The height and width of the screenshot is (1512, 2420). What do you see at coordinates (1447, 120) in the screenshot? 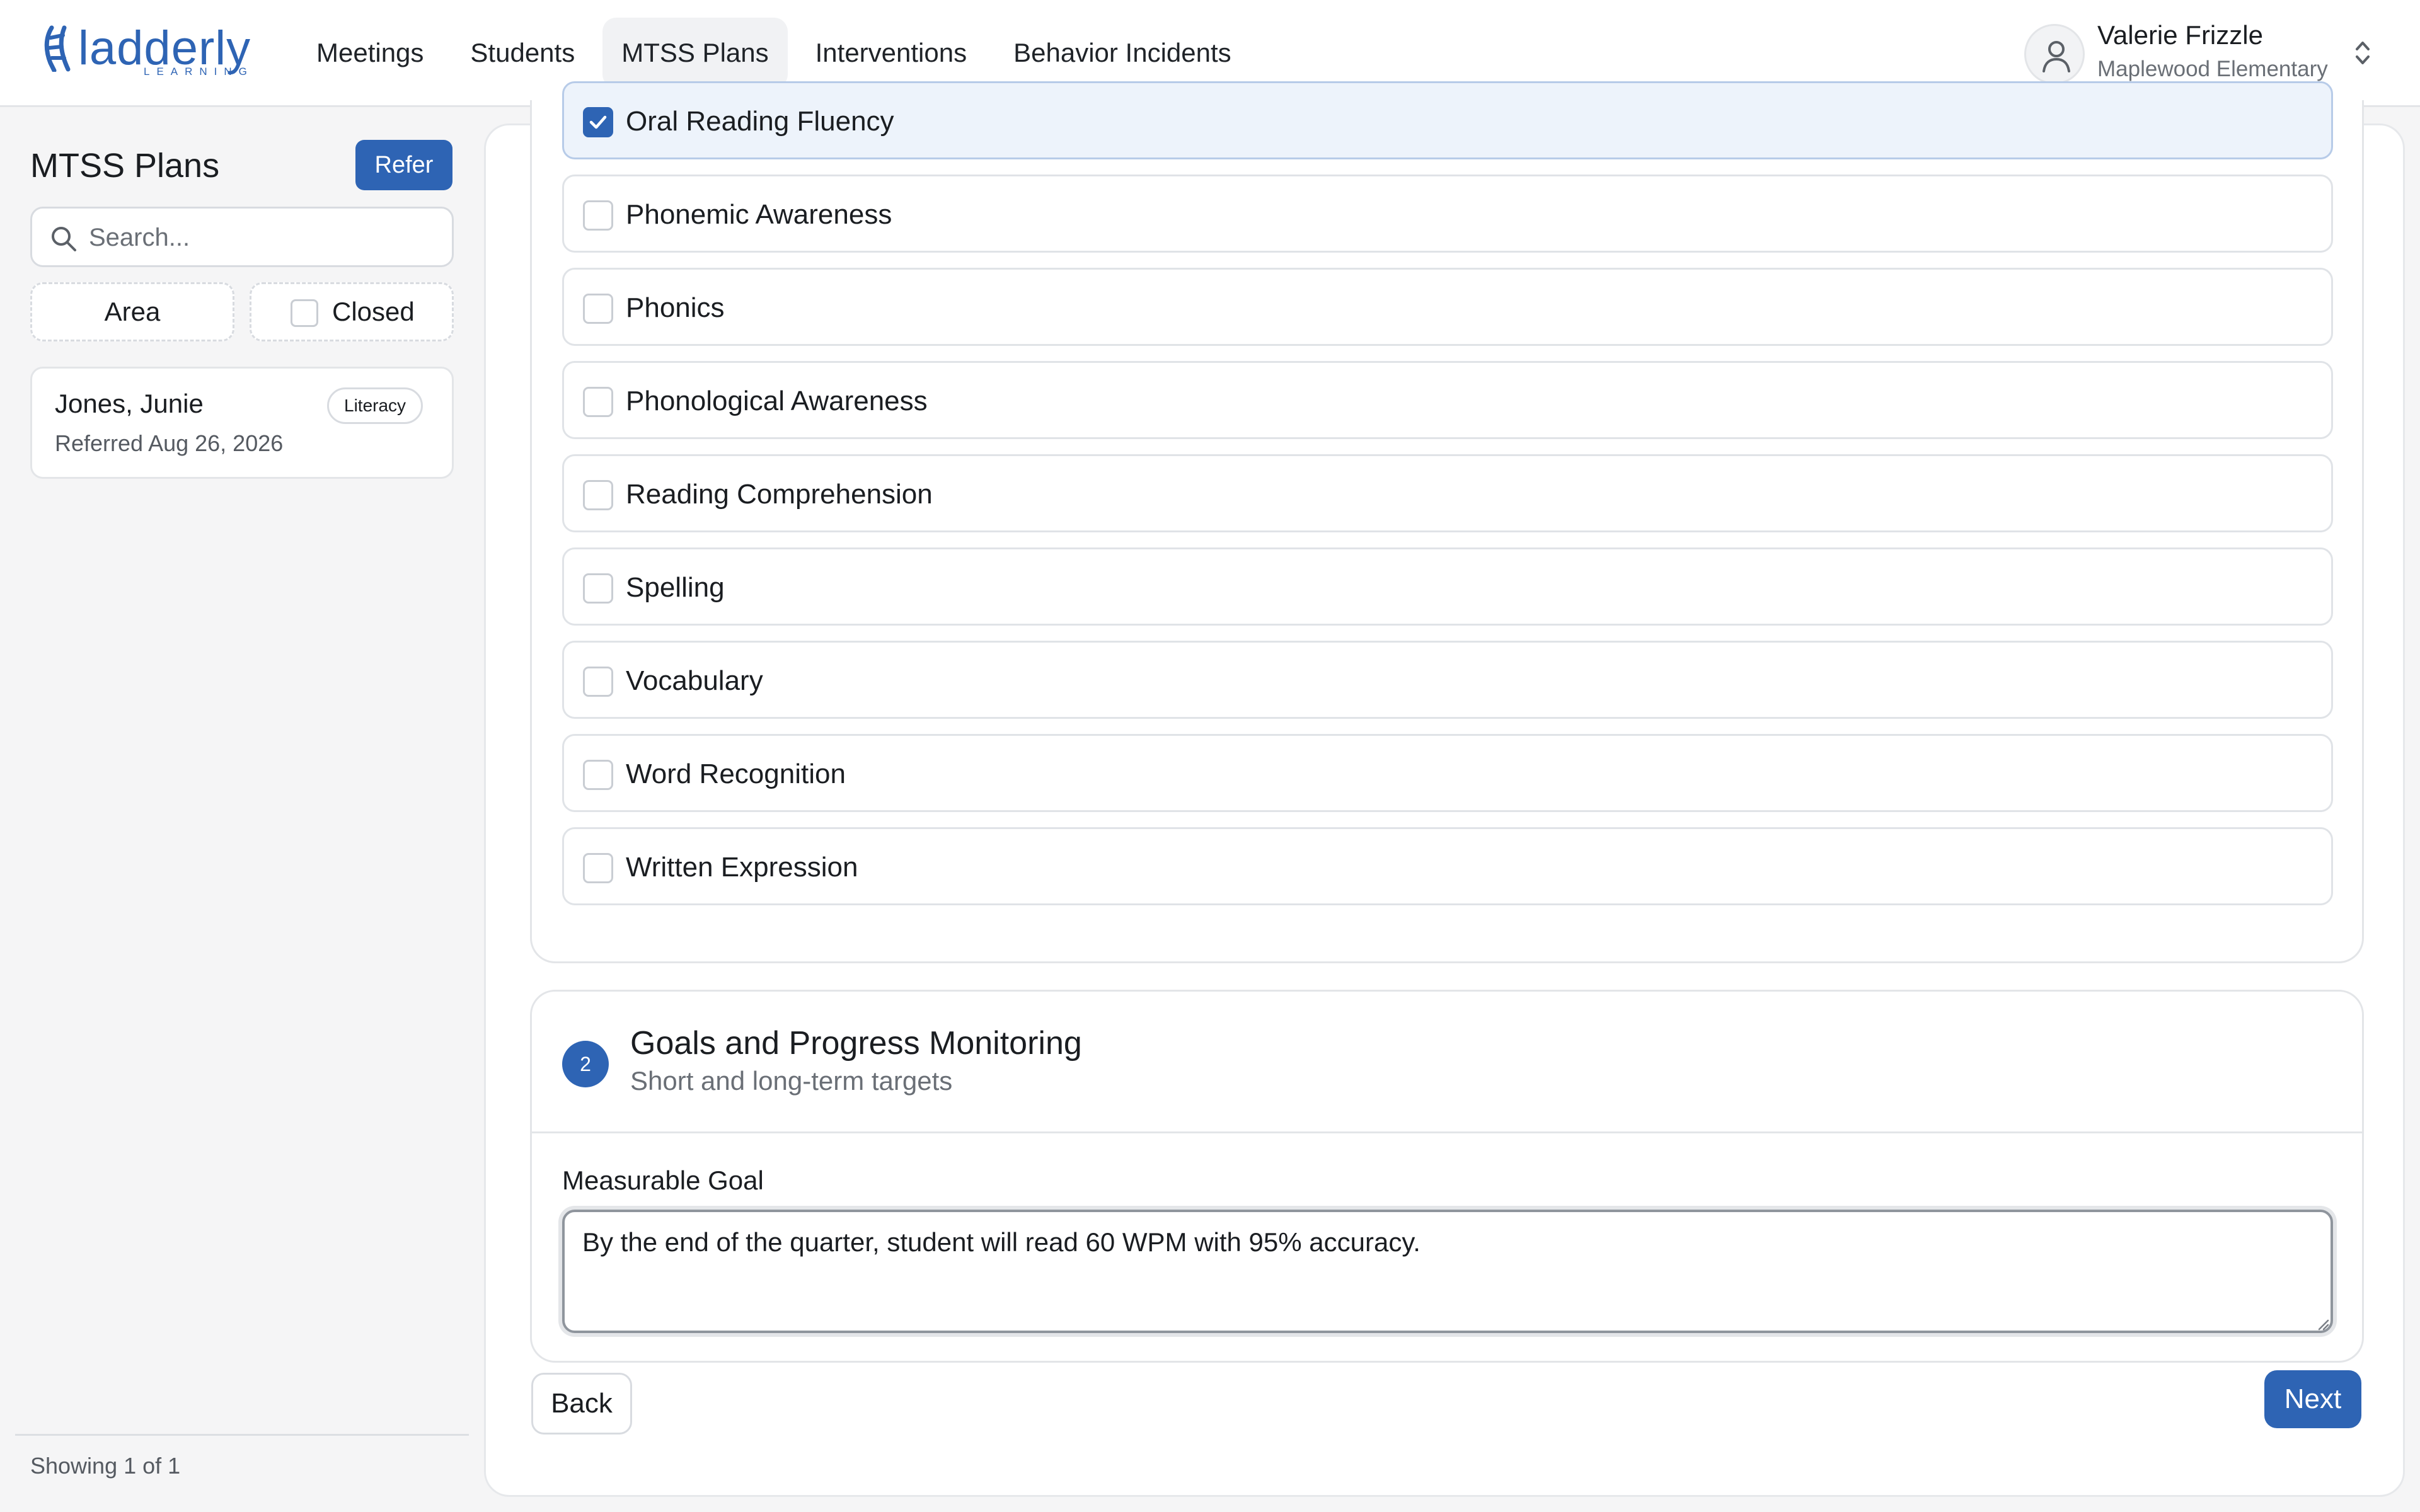
I see `area-option-oral-reading-fluency: Oral Reading Fluency` at bounding box center [1447, 120].